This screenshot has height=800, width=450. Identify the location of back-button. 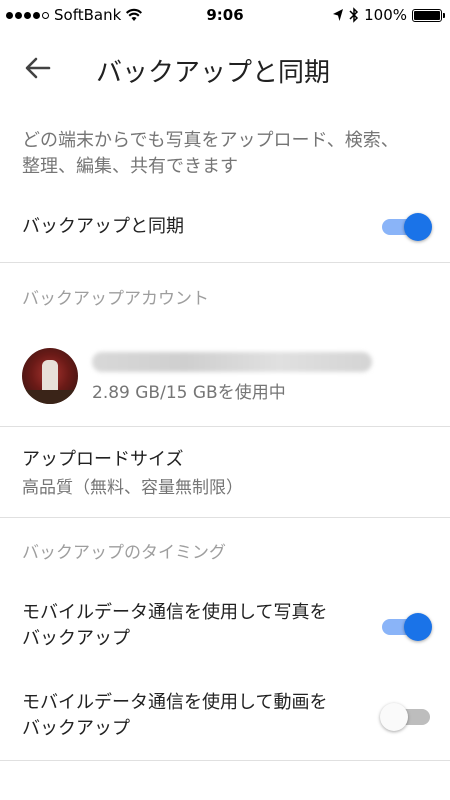
(38, 68).